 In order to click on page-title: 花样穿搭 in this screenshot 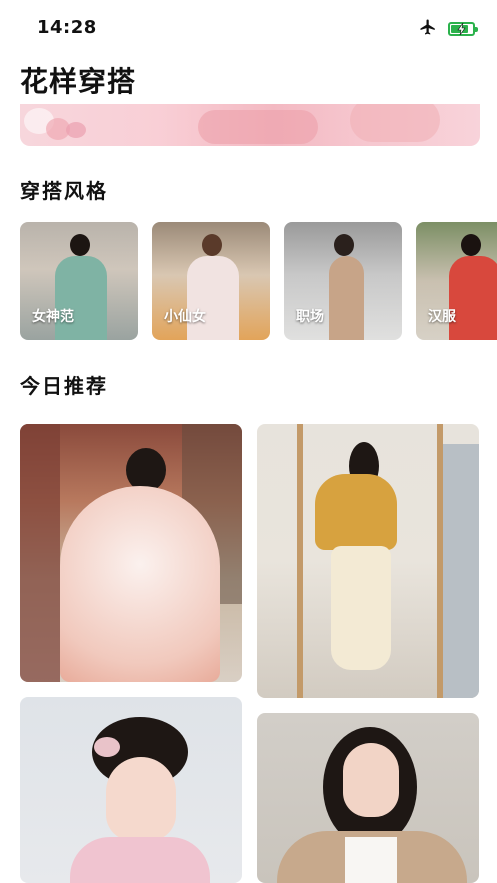, I will do `click(78, 81)`.